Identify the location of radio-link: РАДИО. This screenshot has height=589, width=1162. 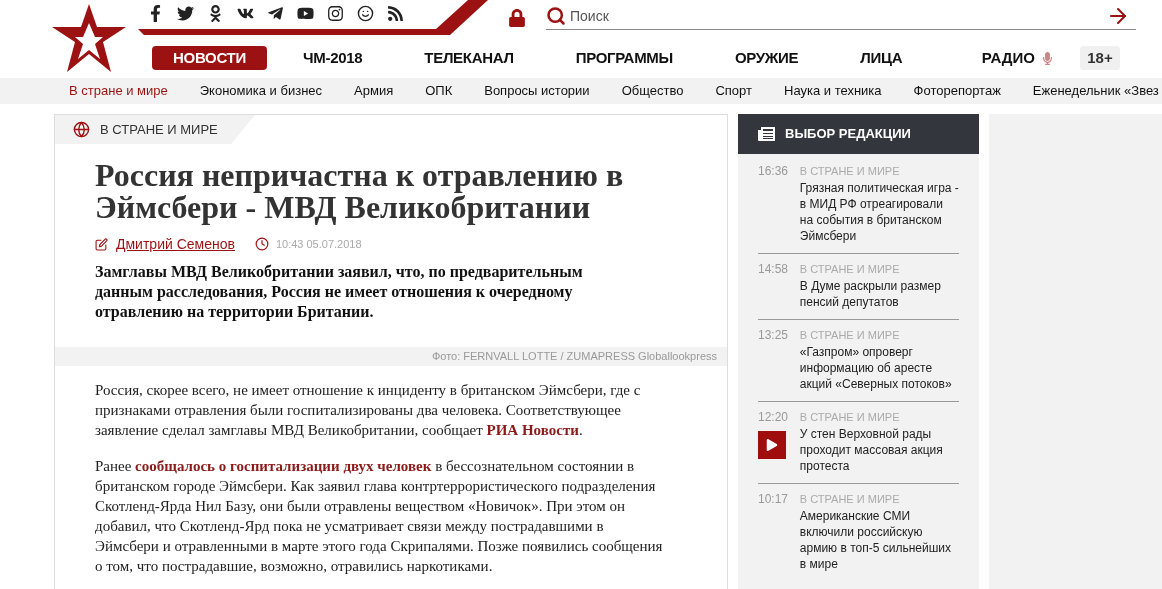
(1017, 58).